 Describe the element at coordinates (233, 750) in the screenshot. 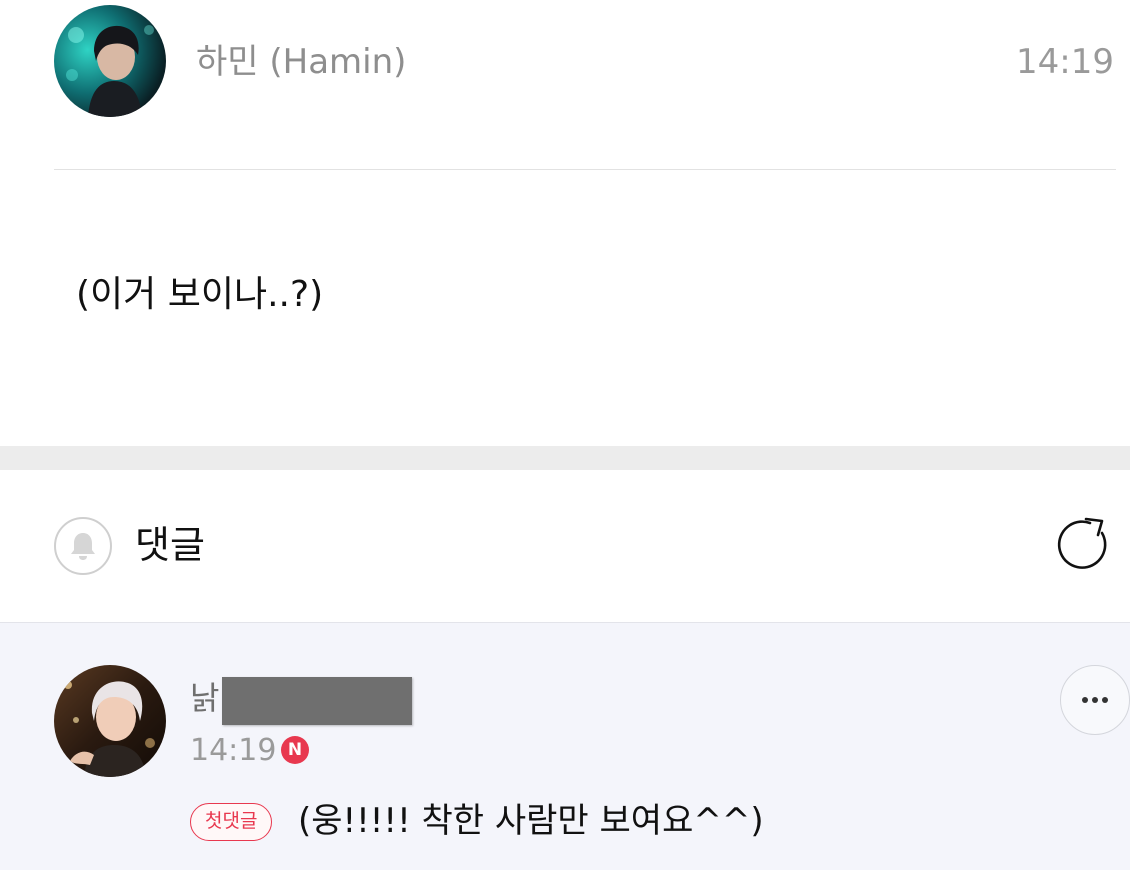

I see `comment-timestamp: 14:19` at that location.